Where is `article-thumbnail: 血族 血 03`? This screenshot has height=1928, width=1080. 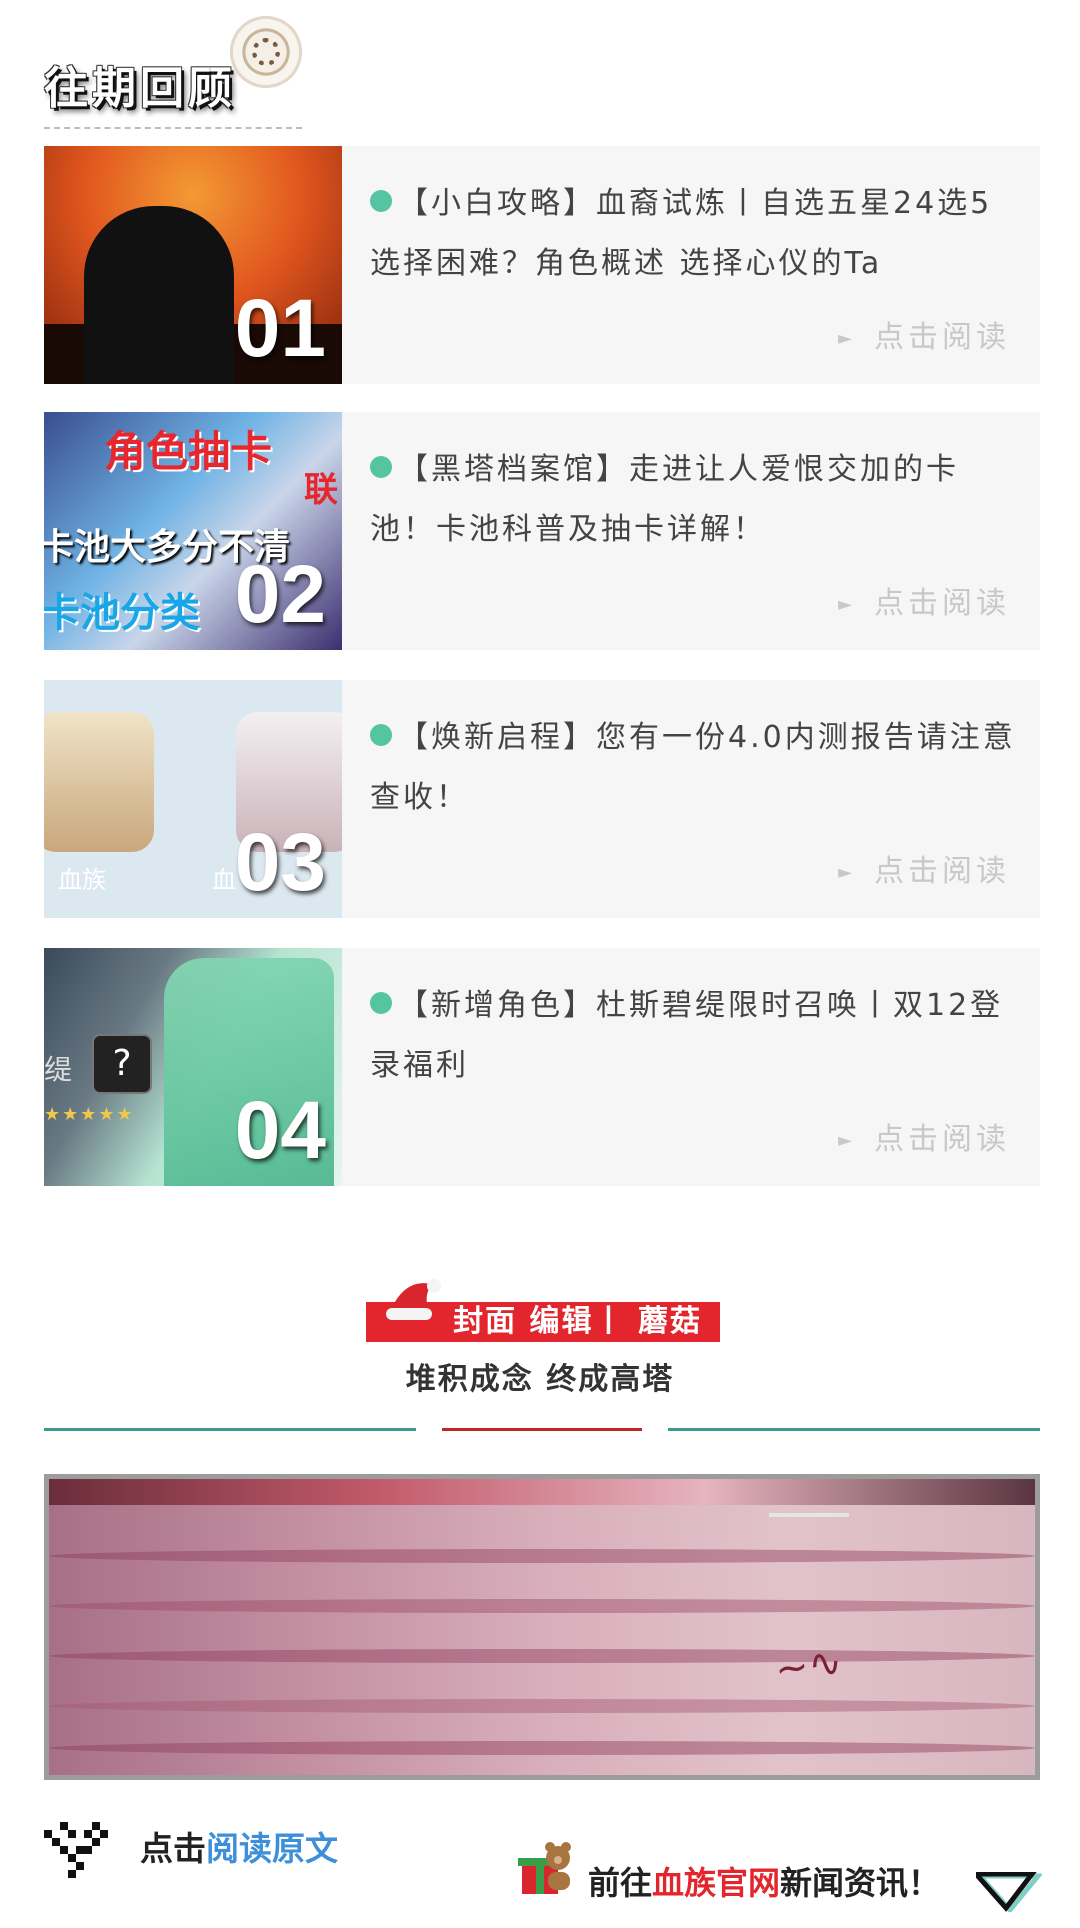
article-thumbnail: 血族 血 03 is located at coordinates (193, 799).